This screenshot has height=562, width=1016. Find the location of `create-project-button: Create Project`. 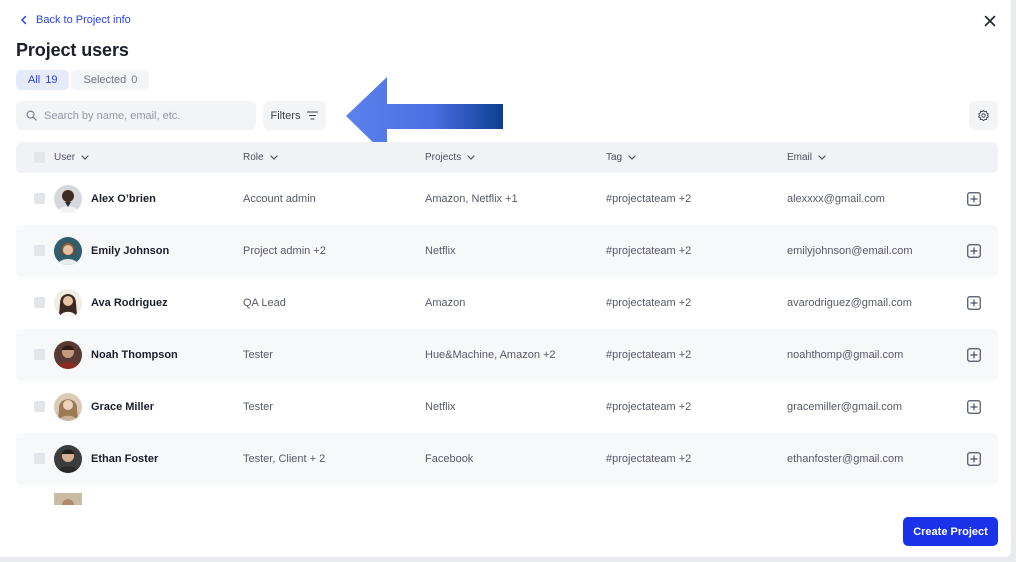

create-project-button: Create Project is located at coordinates (950, 531).